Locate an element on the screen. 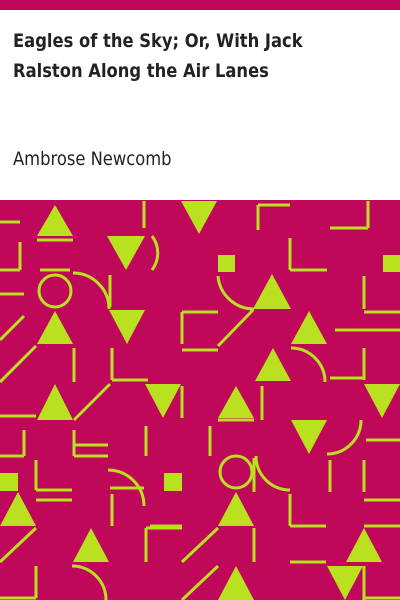 The image size is (400, 600). book-author: Ambrose Newcomb is located at coordinates (92, 159).